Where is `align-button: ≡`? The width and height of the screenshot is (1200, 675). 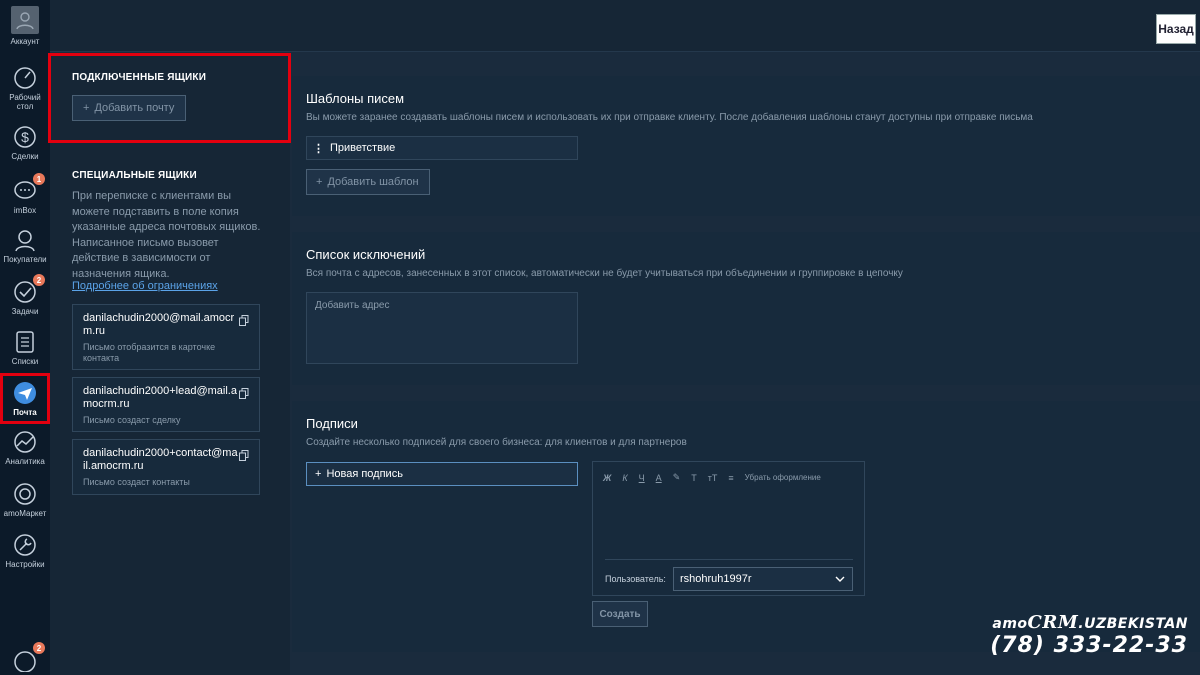
align-button: ≡ is located at coordinates (730, 478).